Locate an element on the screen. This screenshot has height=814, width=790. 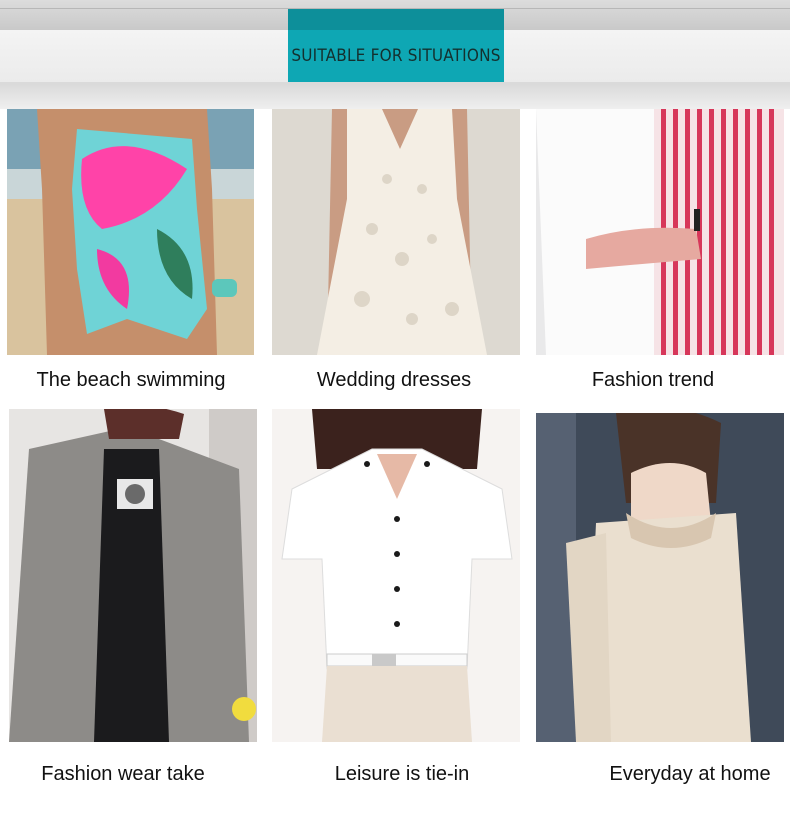
grey-coat-photo is located at coordinates (133, 575).